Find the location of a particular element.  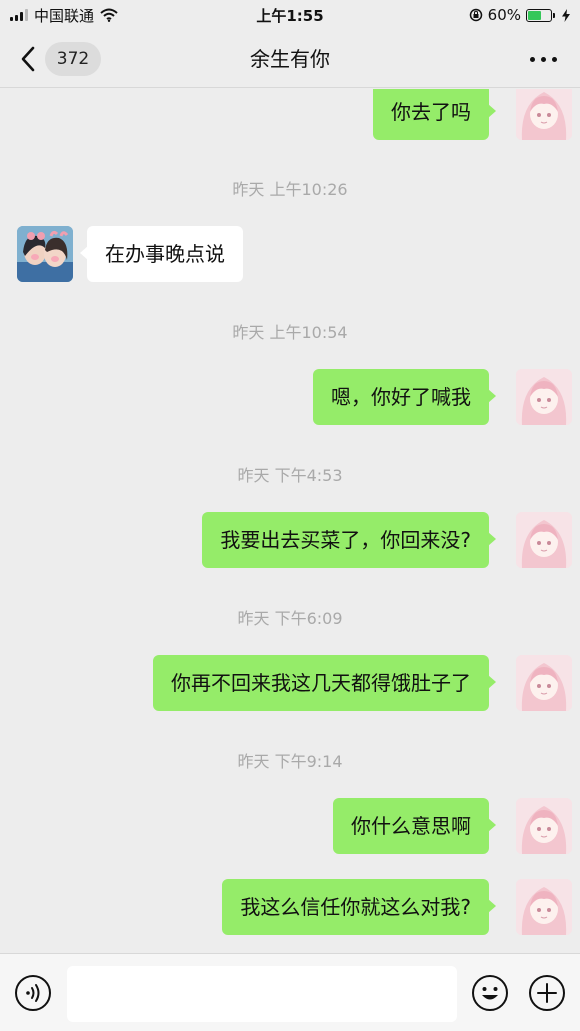

contact-avatar is located at coordinates (45, 254).